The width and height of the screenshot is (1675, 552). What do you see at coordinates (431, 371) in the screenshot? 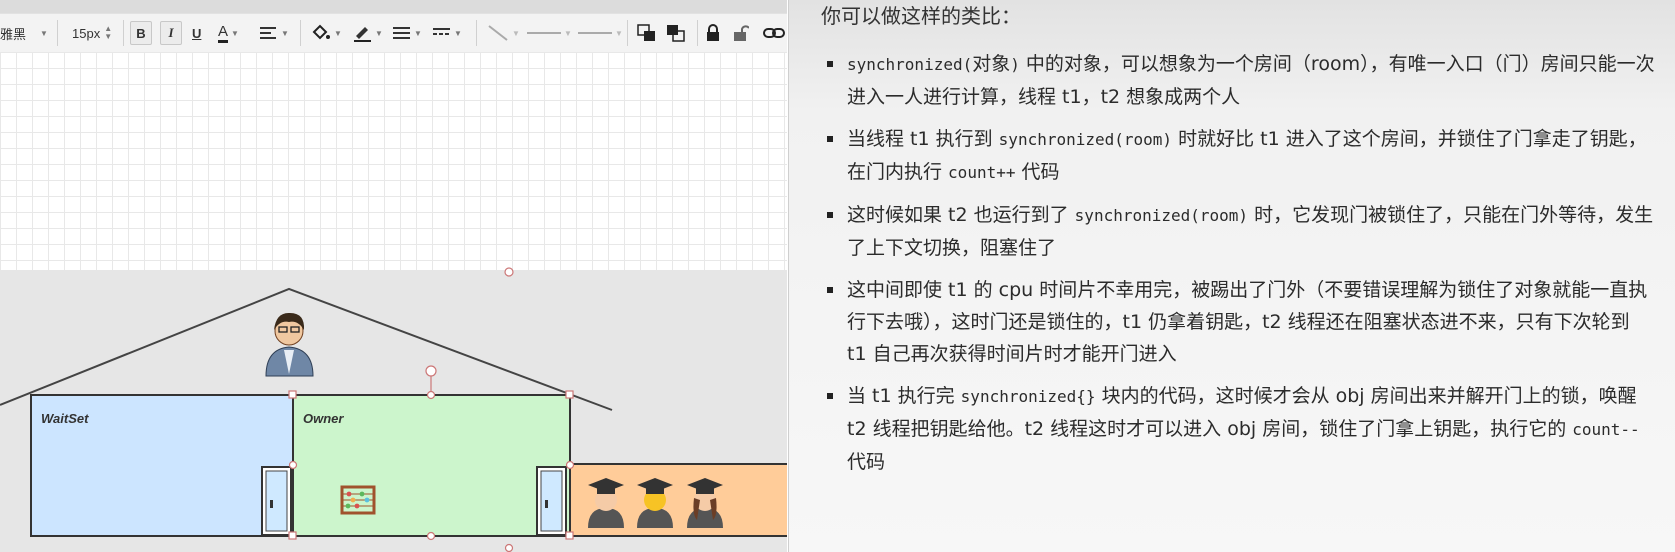
I see `rotate-handle` at bounding box center [431, 371].